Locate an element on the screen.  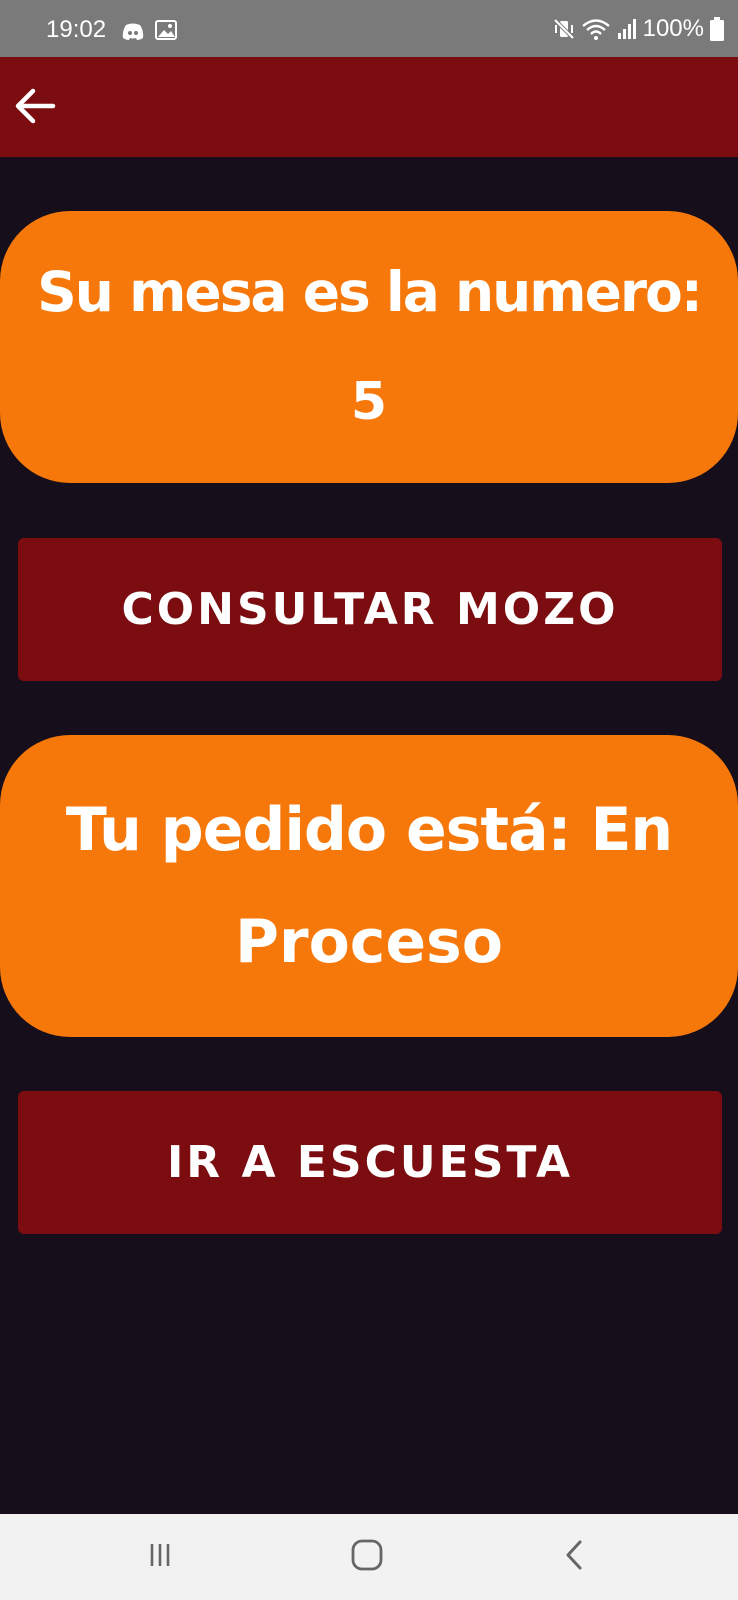
app-bar is located at coordinates (369, 107).